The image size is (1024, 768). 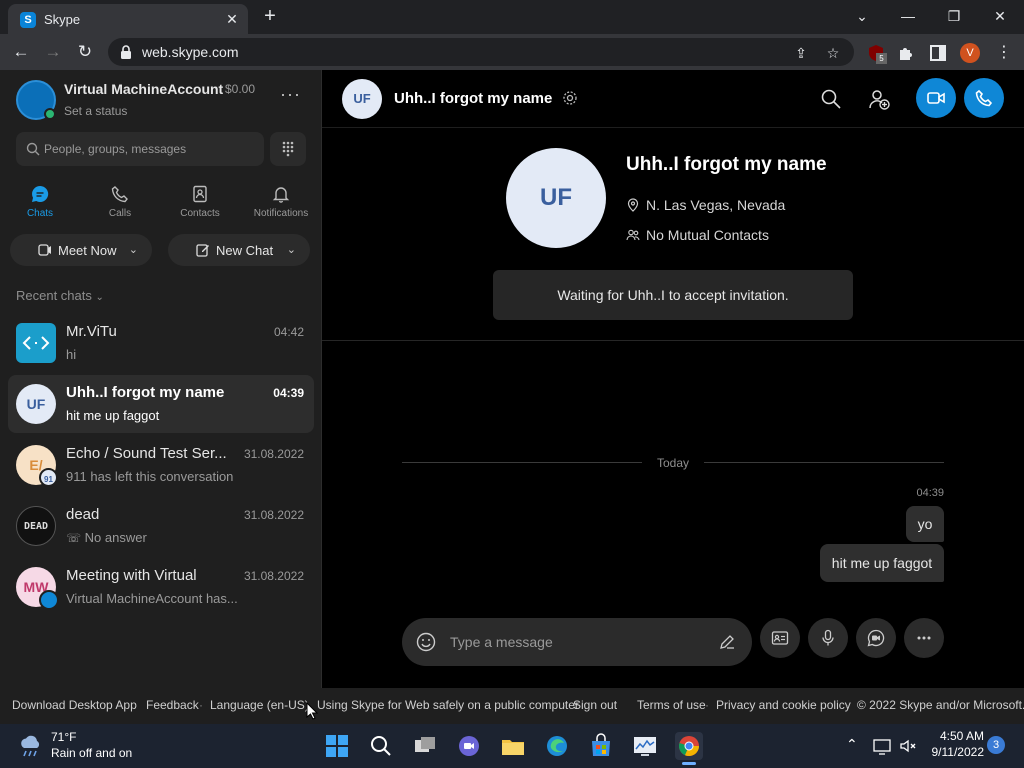 I want to click on tray-chevron-up-icon: ⌃, so click(x=852, y=744).